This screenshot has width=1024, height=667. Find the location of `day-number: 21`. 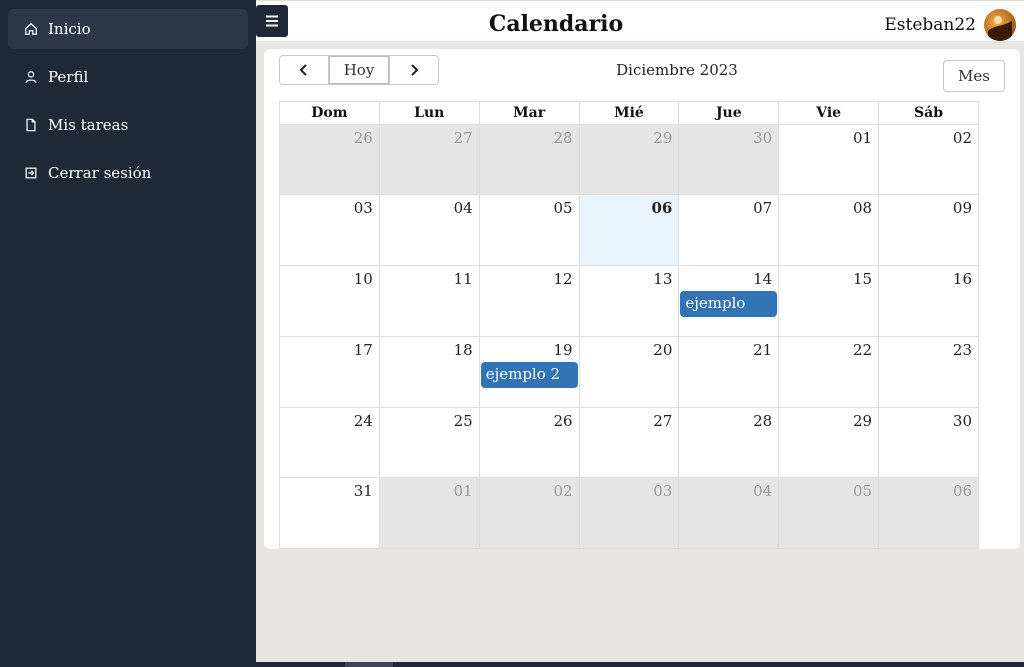

day-number: 21 is located at coordinates (763, 350).